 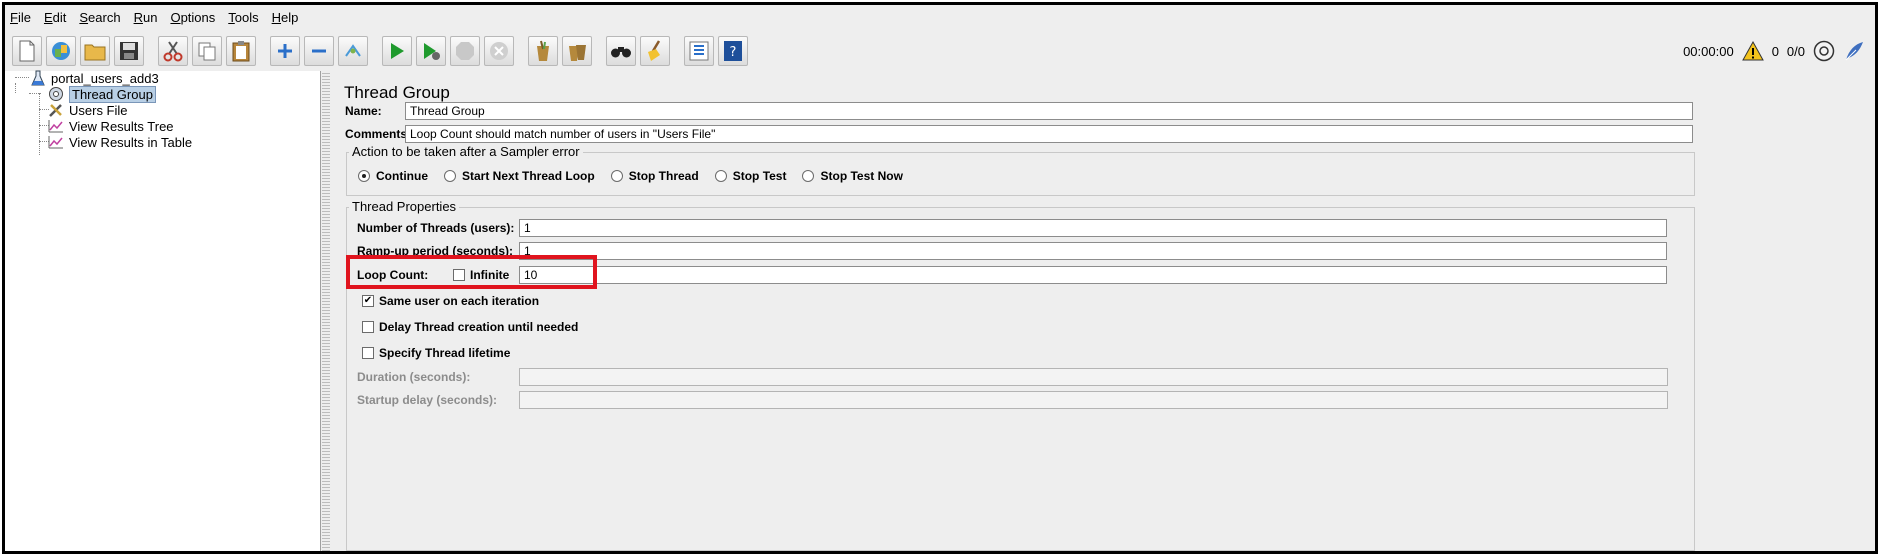 I want to click on menu-options: Options, so click(x=192, y=17).